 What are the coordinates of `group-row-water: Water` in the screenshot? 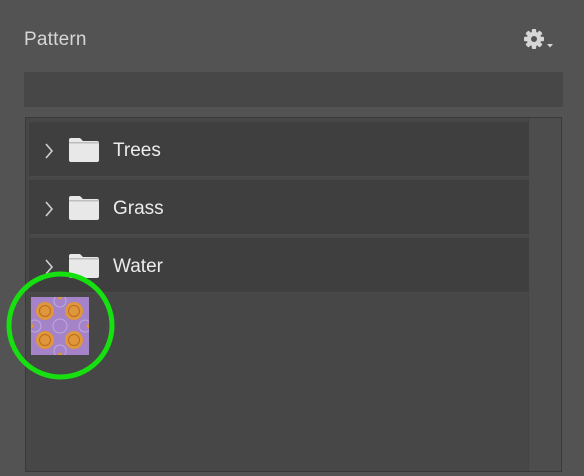 It's located at (279, 266).